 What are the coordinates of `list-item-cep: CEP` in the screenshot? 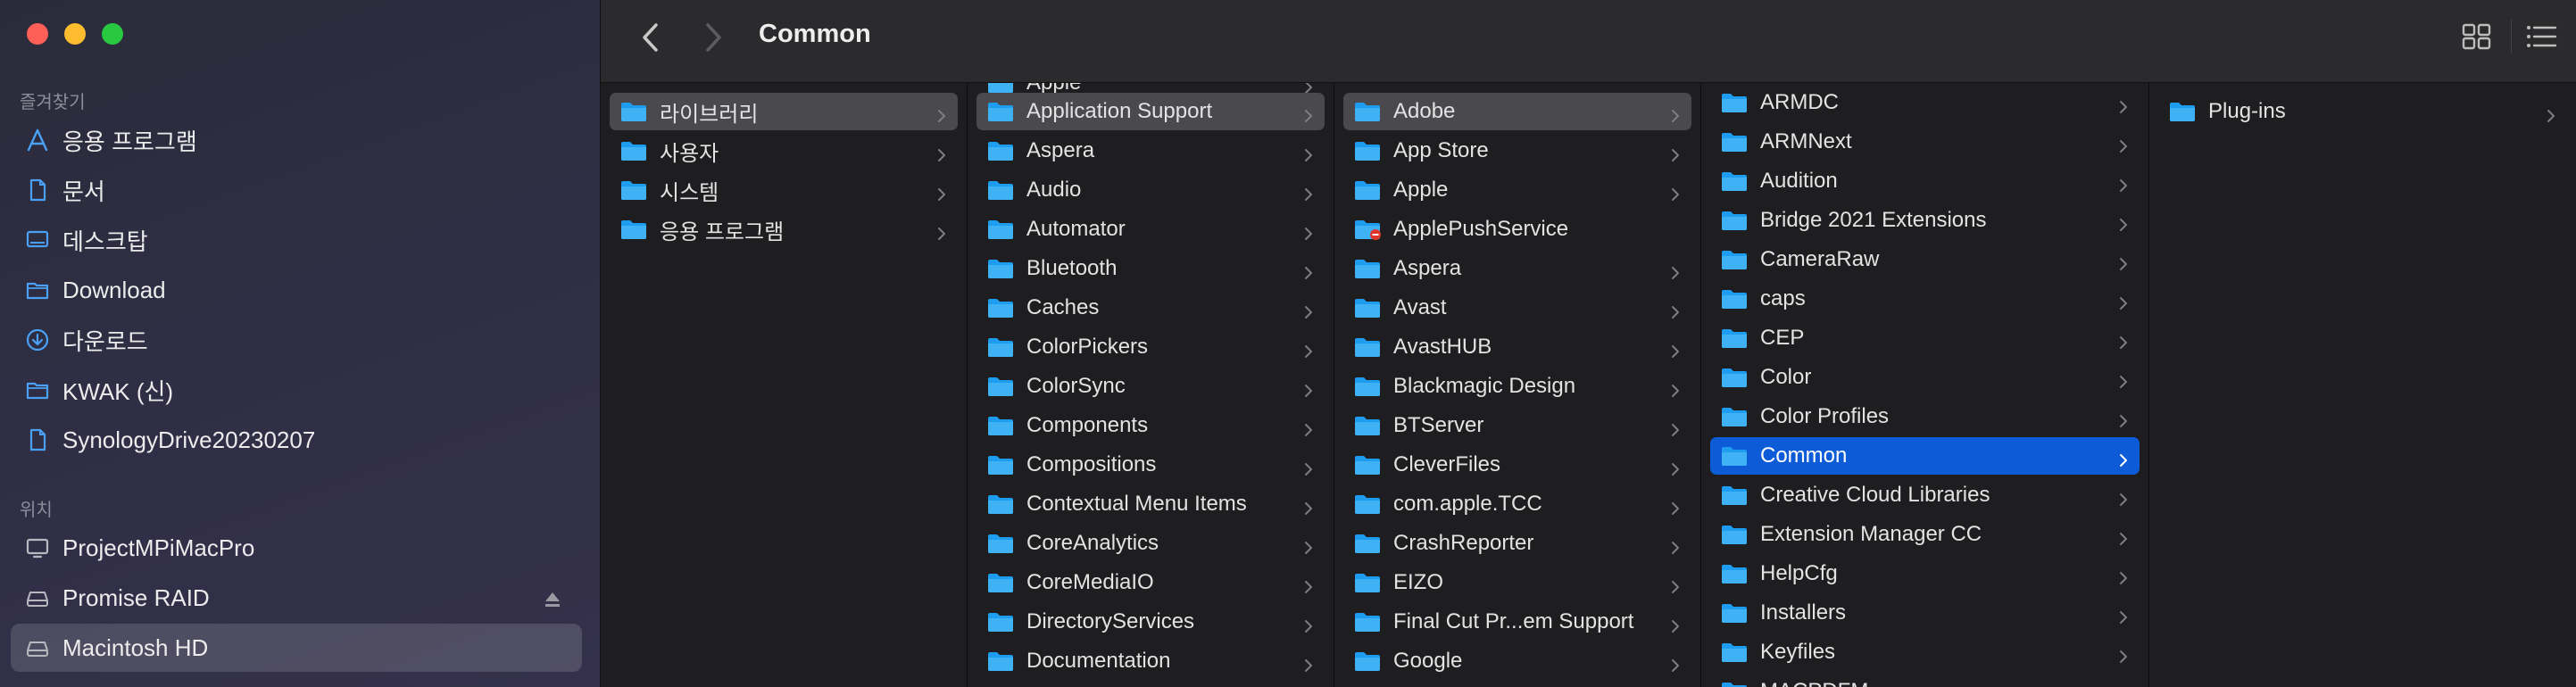 It's located at (1925, 338).